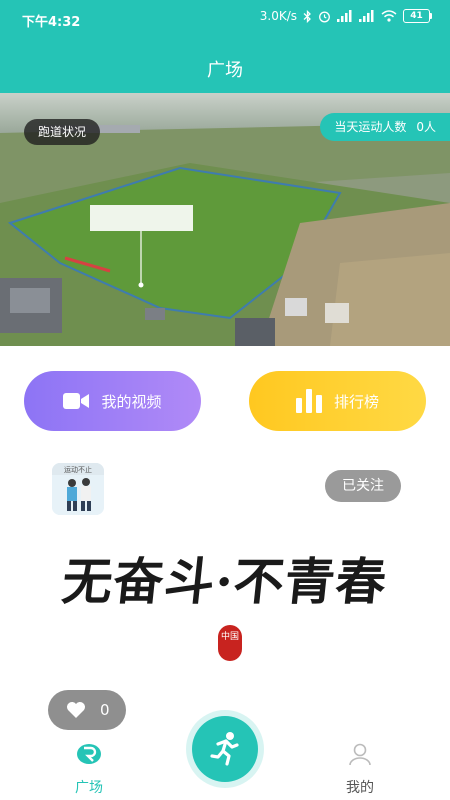 The image size is (450, 800). What do you see at coordinates (308, 401) in the screenshot?
I see `bar-chart-icon` at bounding box center [308, 401].